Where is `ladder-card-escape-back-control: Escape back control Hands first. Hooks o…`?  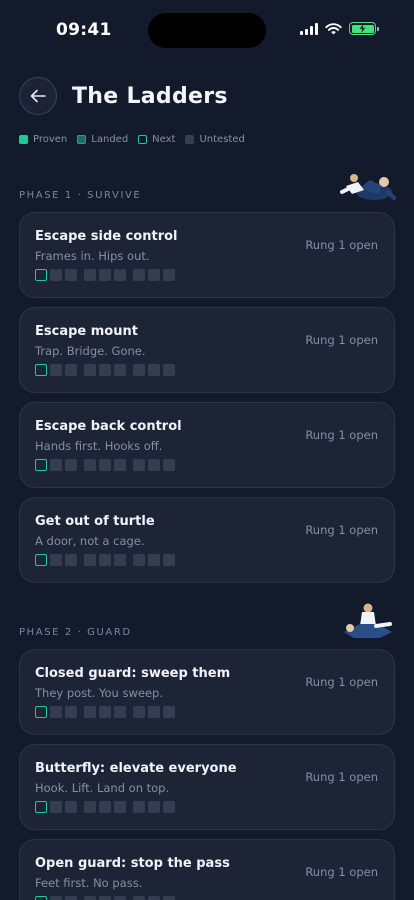
ladder-card-escape-back-control: Escape back control Hands first. Hooks o… is located at coordinates (207, 445).